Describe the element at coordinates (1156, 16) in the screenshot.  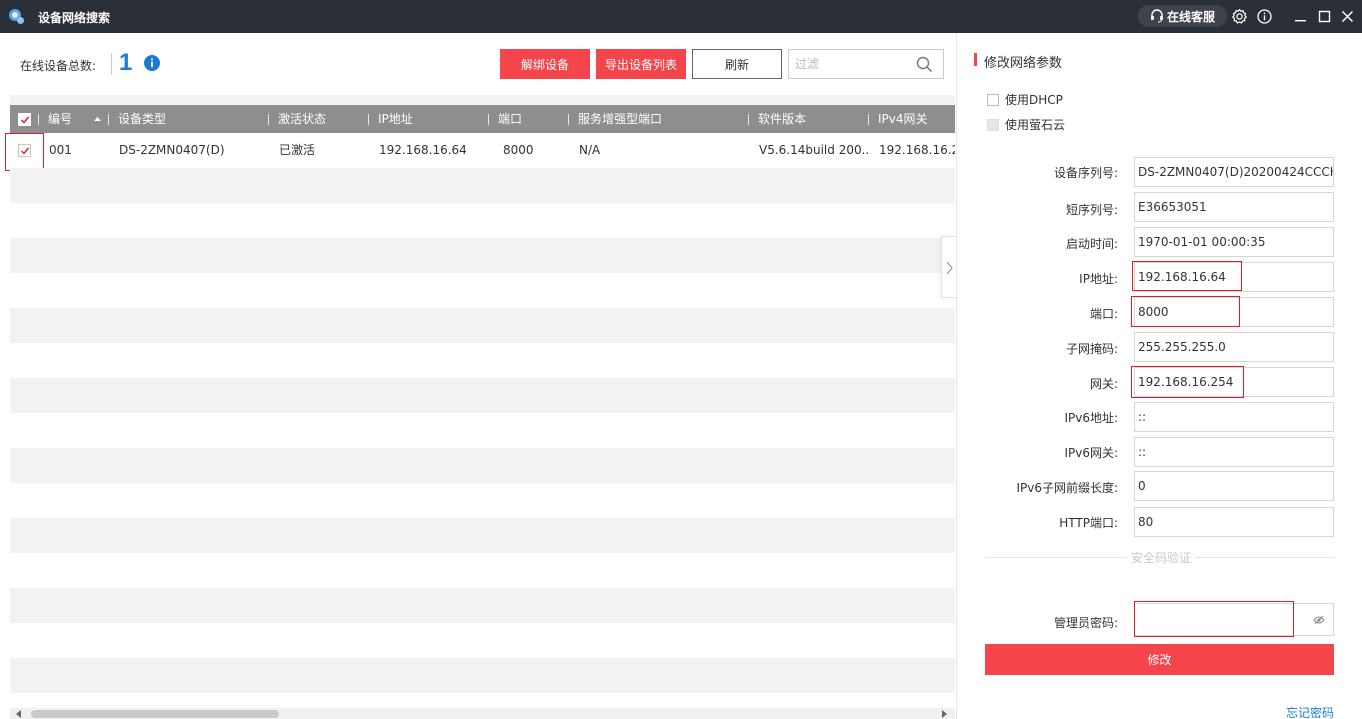
I see `headset-icon` at that location.